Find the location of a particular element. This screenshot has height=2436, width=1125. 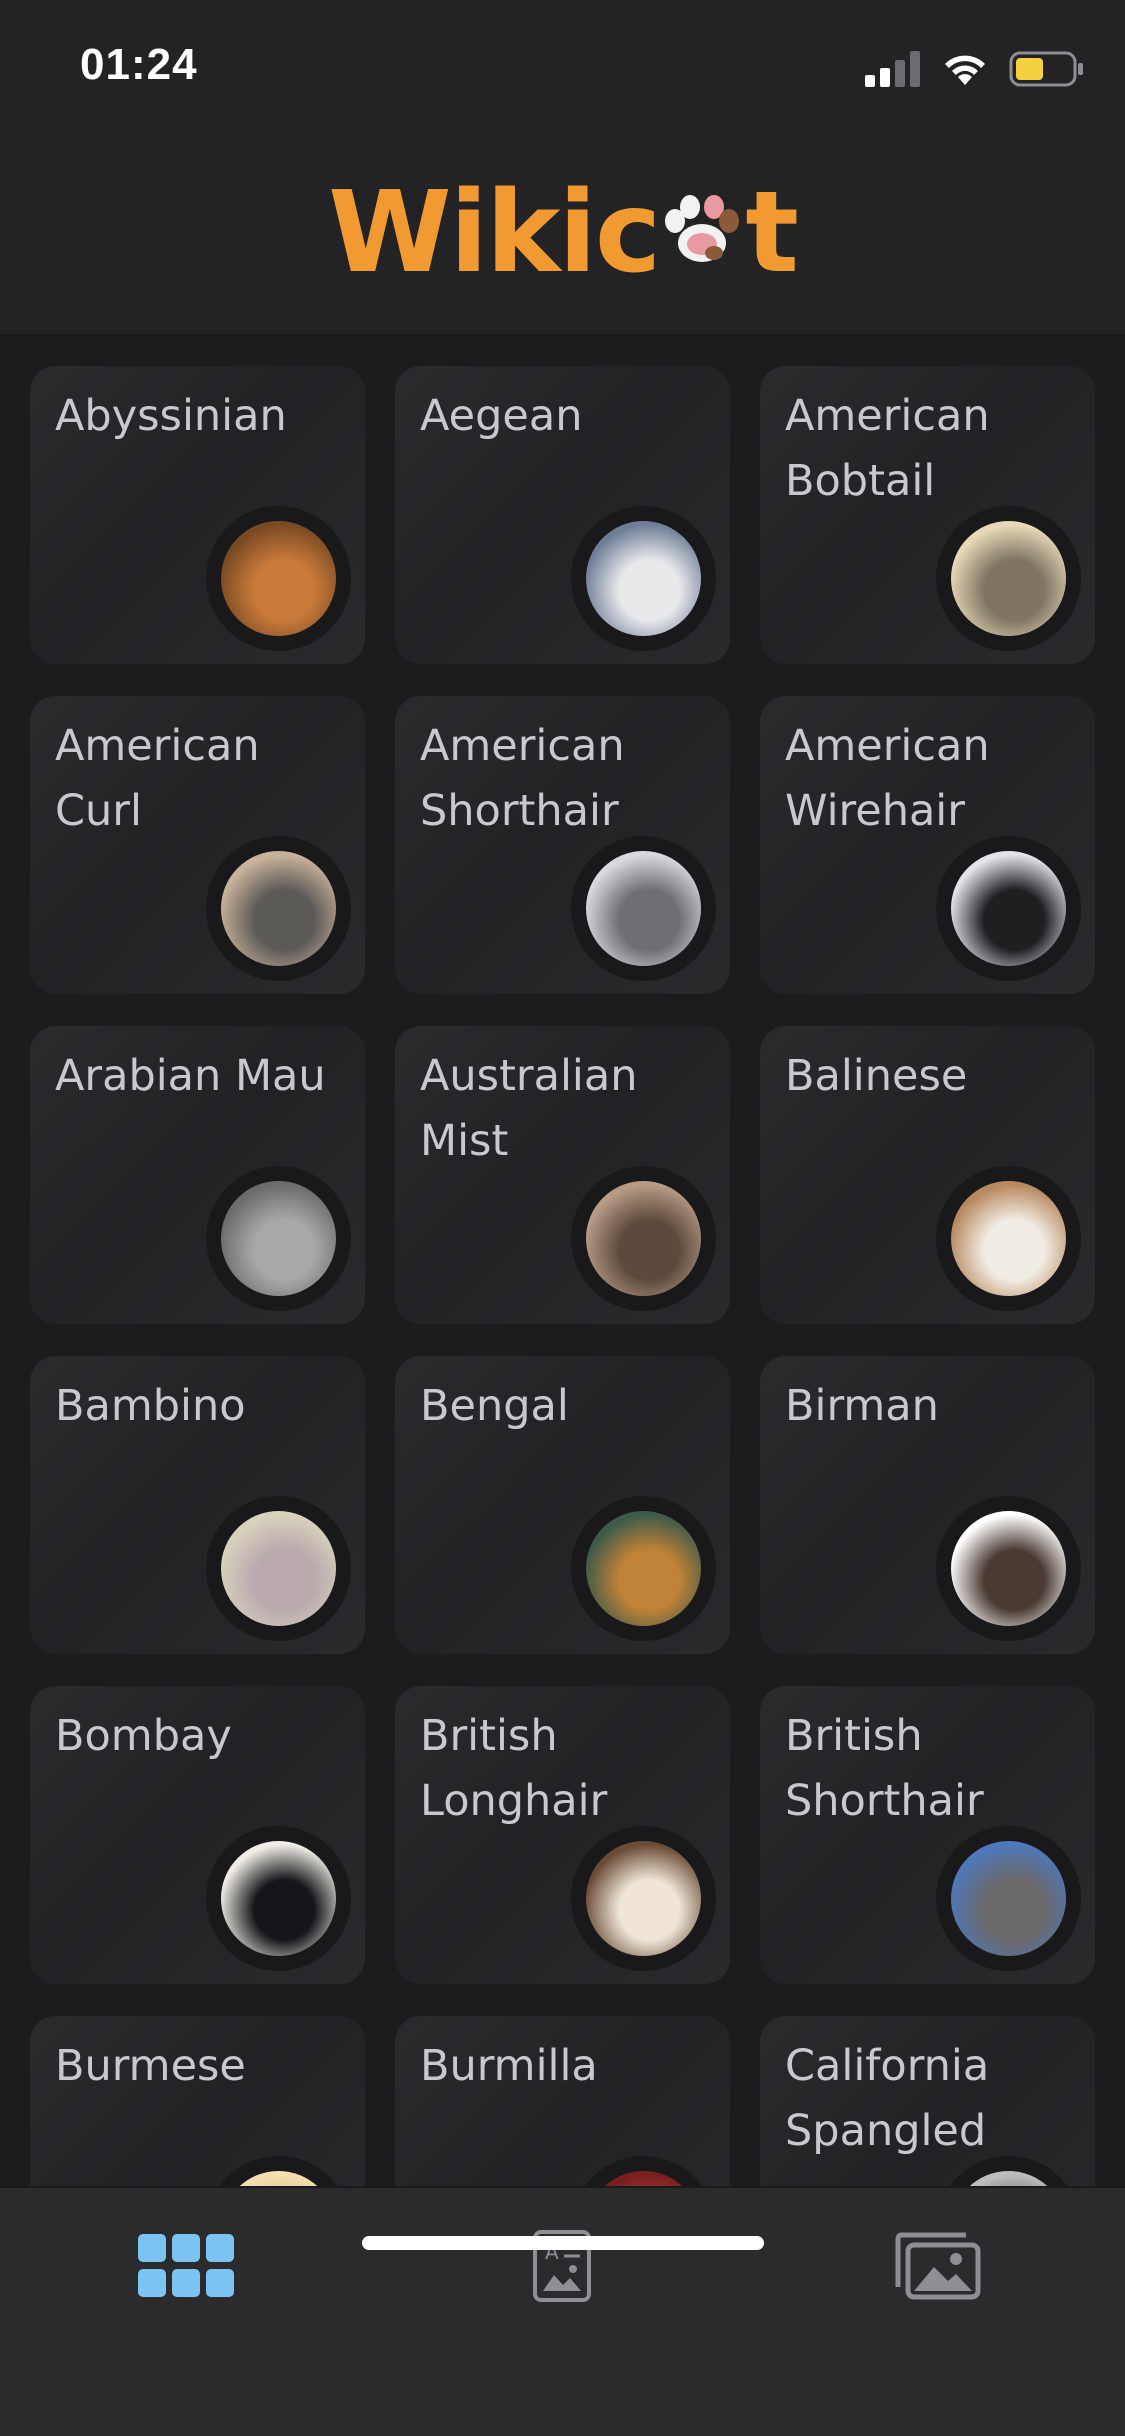

black-cat-photo is located at coordinates (278, 1898).